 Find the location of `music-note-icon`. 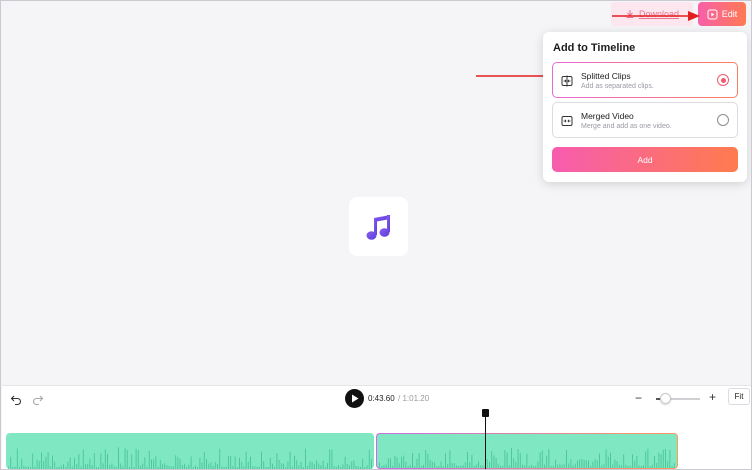

music-note-icon is located at coordinates (378, 227).